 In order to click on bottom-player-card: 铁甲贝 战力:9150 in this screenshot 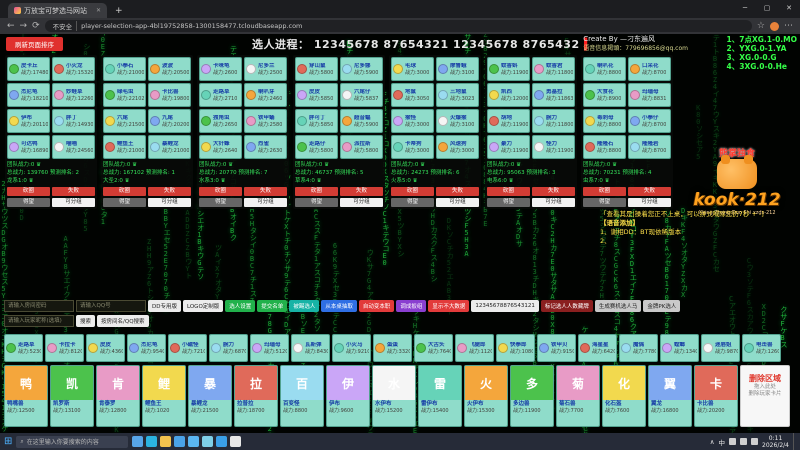, I will do `click(556, 348)`.